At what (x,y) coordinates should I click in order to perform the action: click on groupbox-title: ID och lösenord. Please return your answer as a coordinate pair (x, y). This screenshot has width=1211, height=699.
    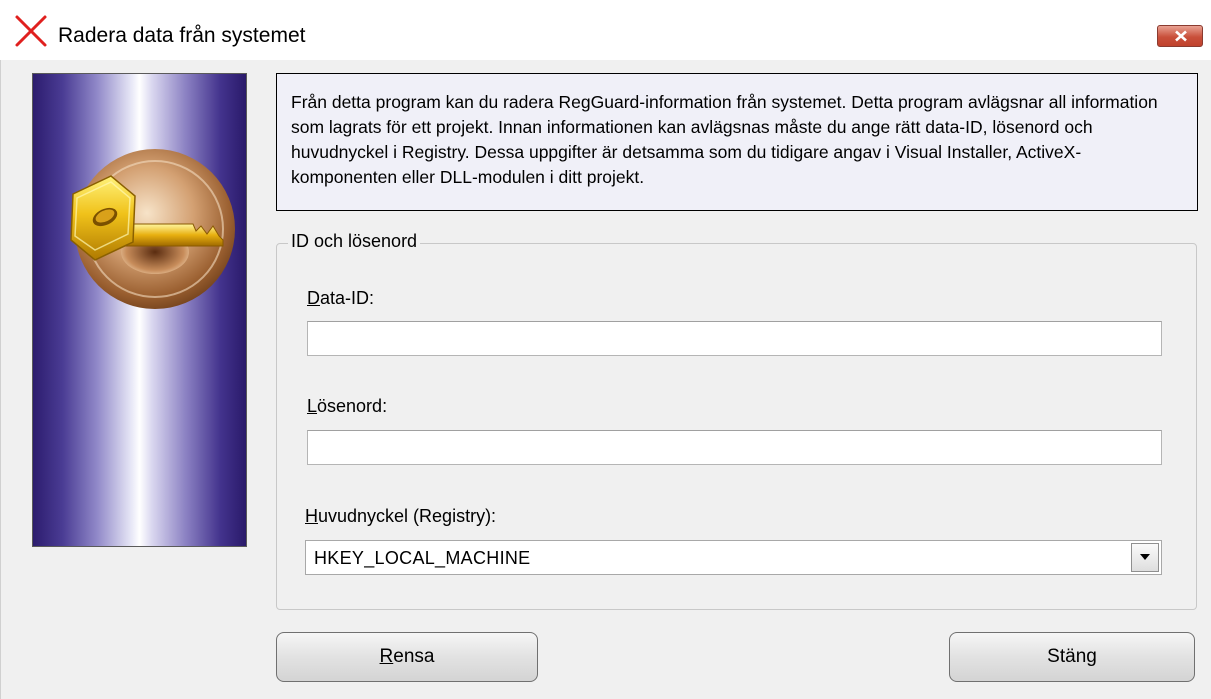
    Looking at the image, I should click on (354, 241).